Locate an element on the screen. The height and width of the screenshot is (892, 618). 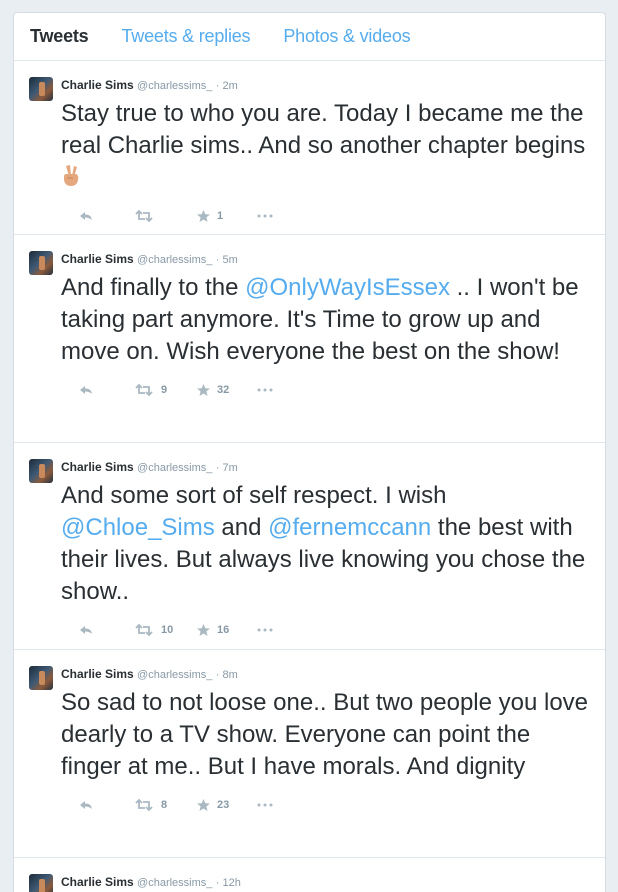
tab-tweets: Tweets is located at coordinates (59, 36).